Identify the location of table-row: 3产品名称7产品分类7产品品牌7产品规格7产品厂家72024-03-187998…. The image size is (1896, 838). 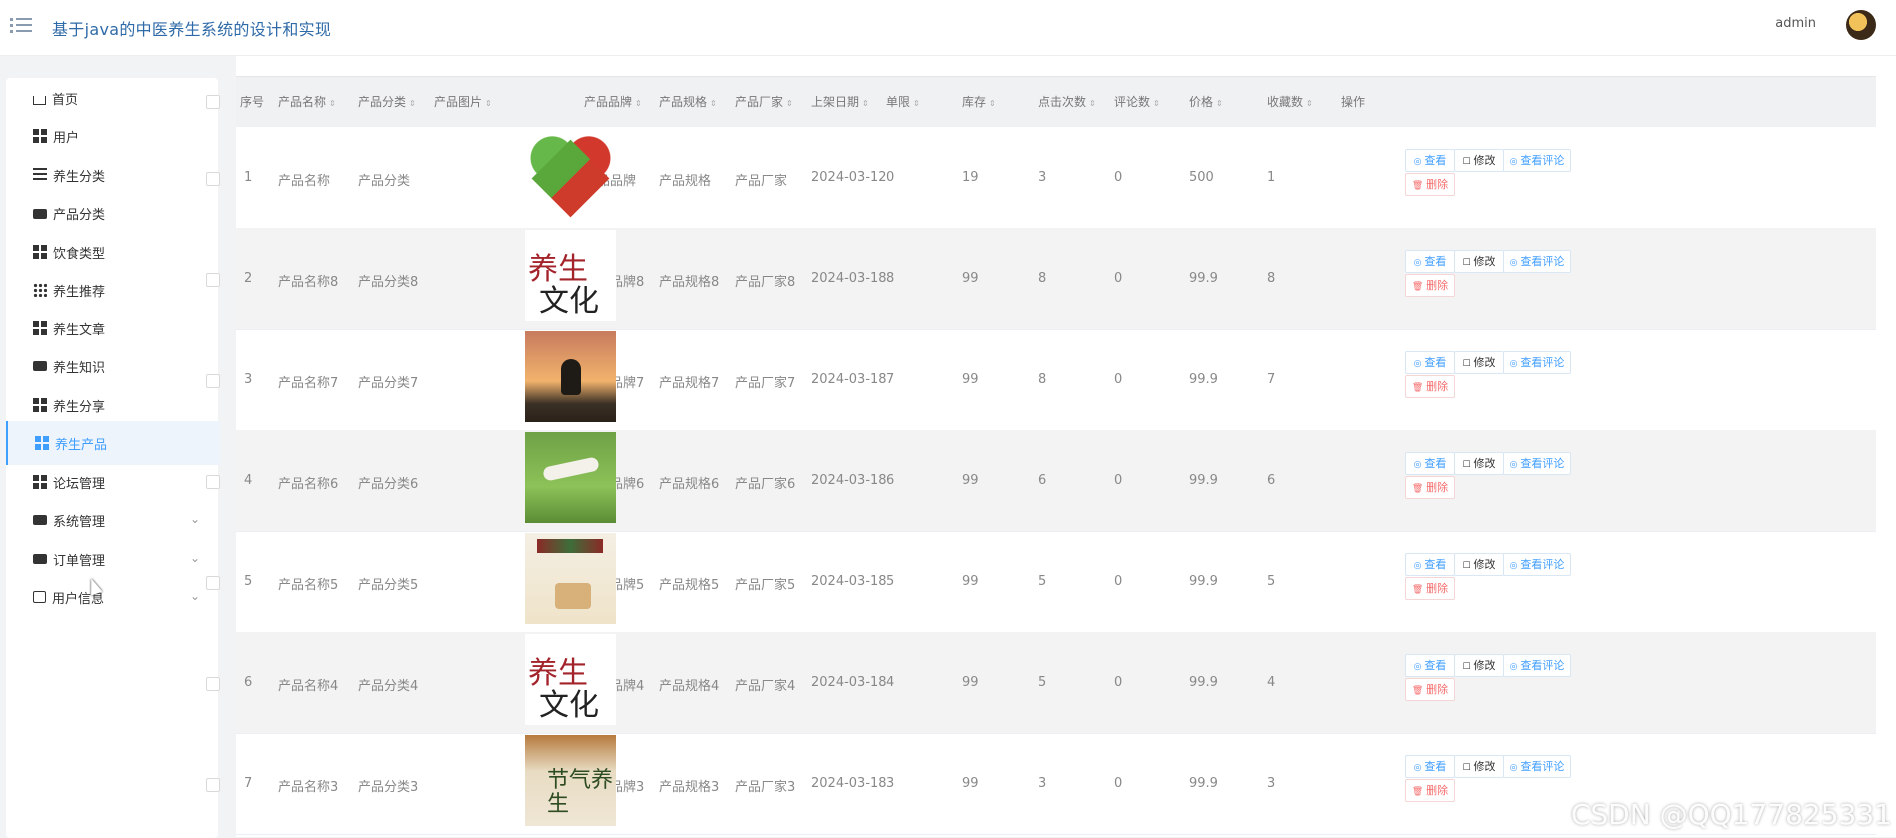
(1041, 380).